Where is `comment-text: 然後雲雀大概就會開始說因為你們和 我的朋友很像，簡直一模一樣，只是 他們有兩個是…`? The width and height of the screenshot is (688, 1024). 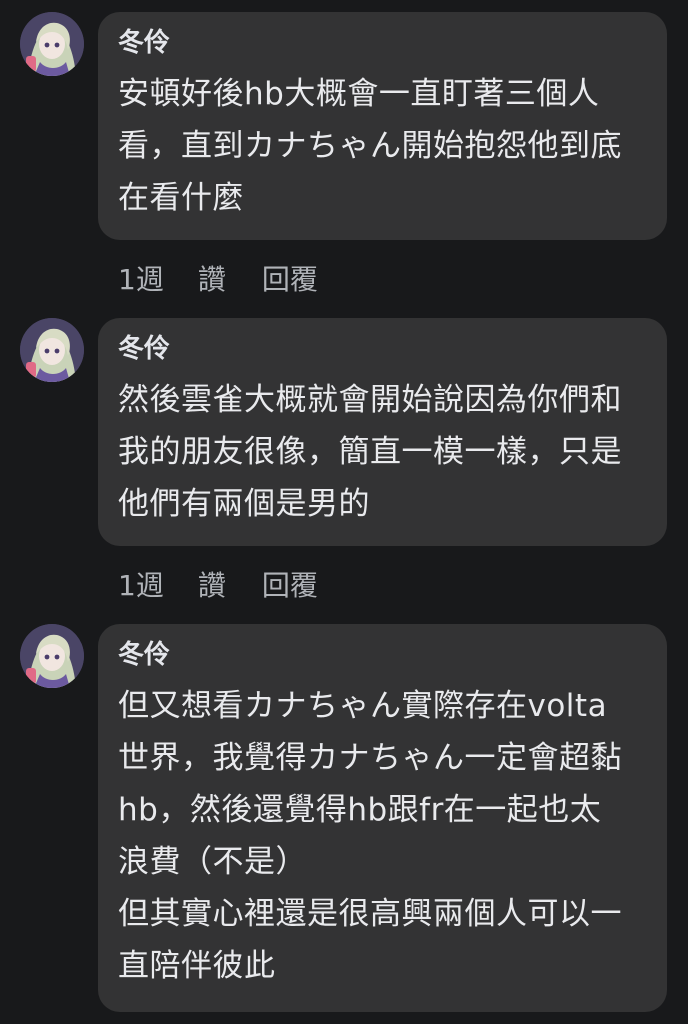 comment-text: 然後雲雀大概就會開始說因為你們和 我的朋友很像，簡直一模一樣，只是 他們有兩個是… is located at coordinates (370, 452).